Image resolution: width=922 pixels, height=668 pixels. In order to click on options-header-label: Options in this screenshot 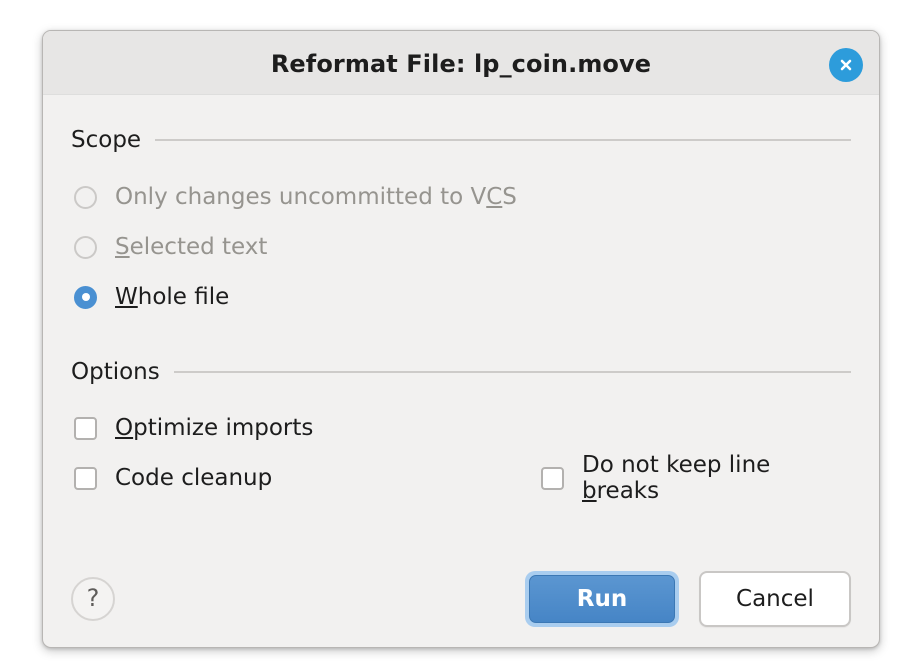, I will do `click(115, 372)`.